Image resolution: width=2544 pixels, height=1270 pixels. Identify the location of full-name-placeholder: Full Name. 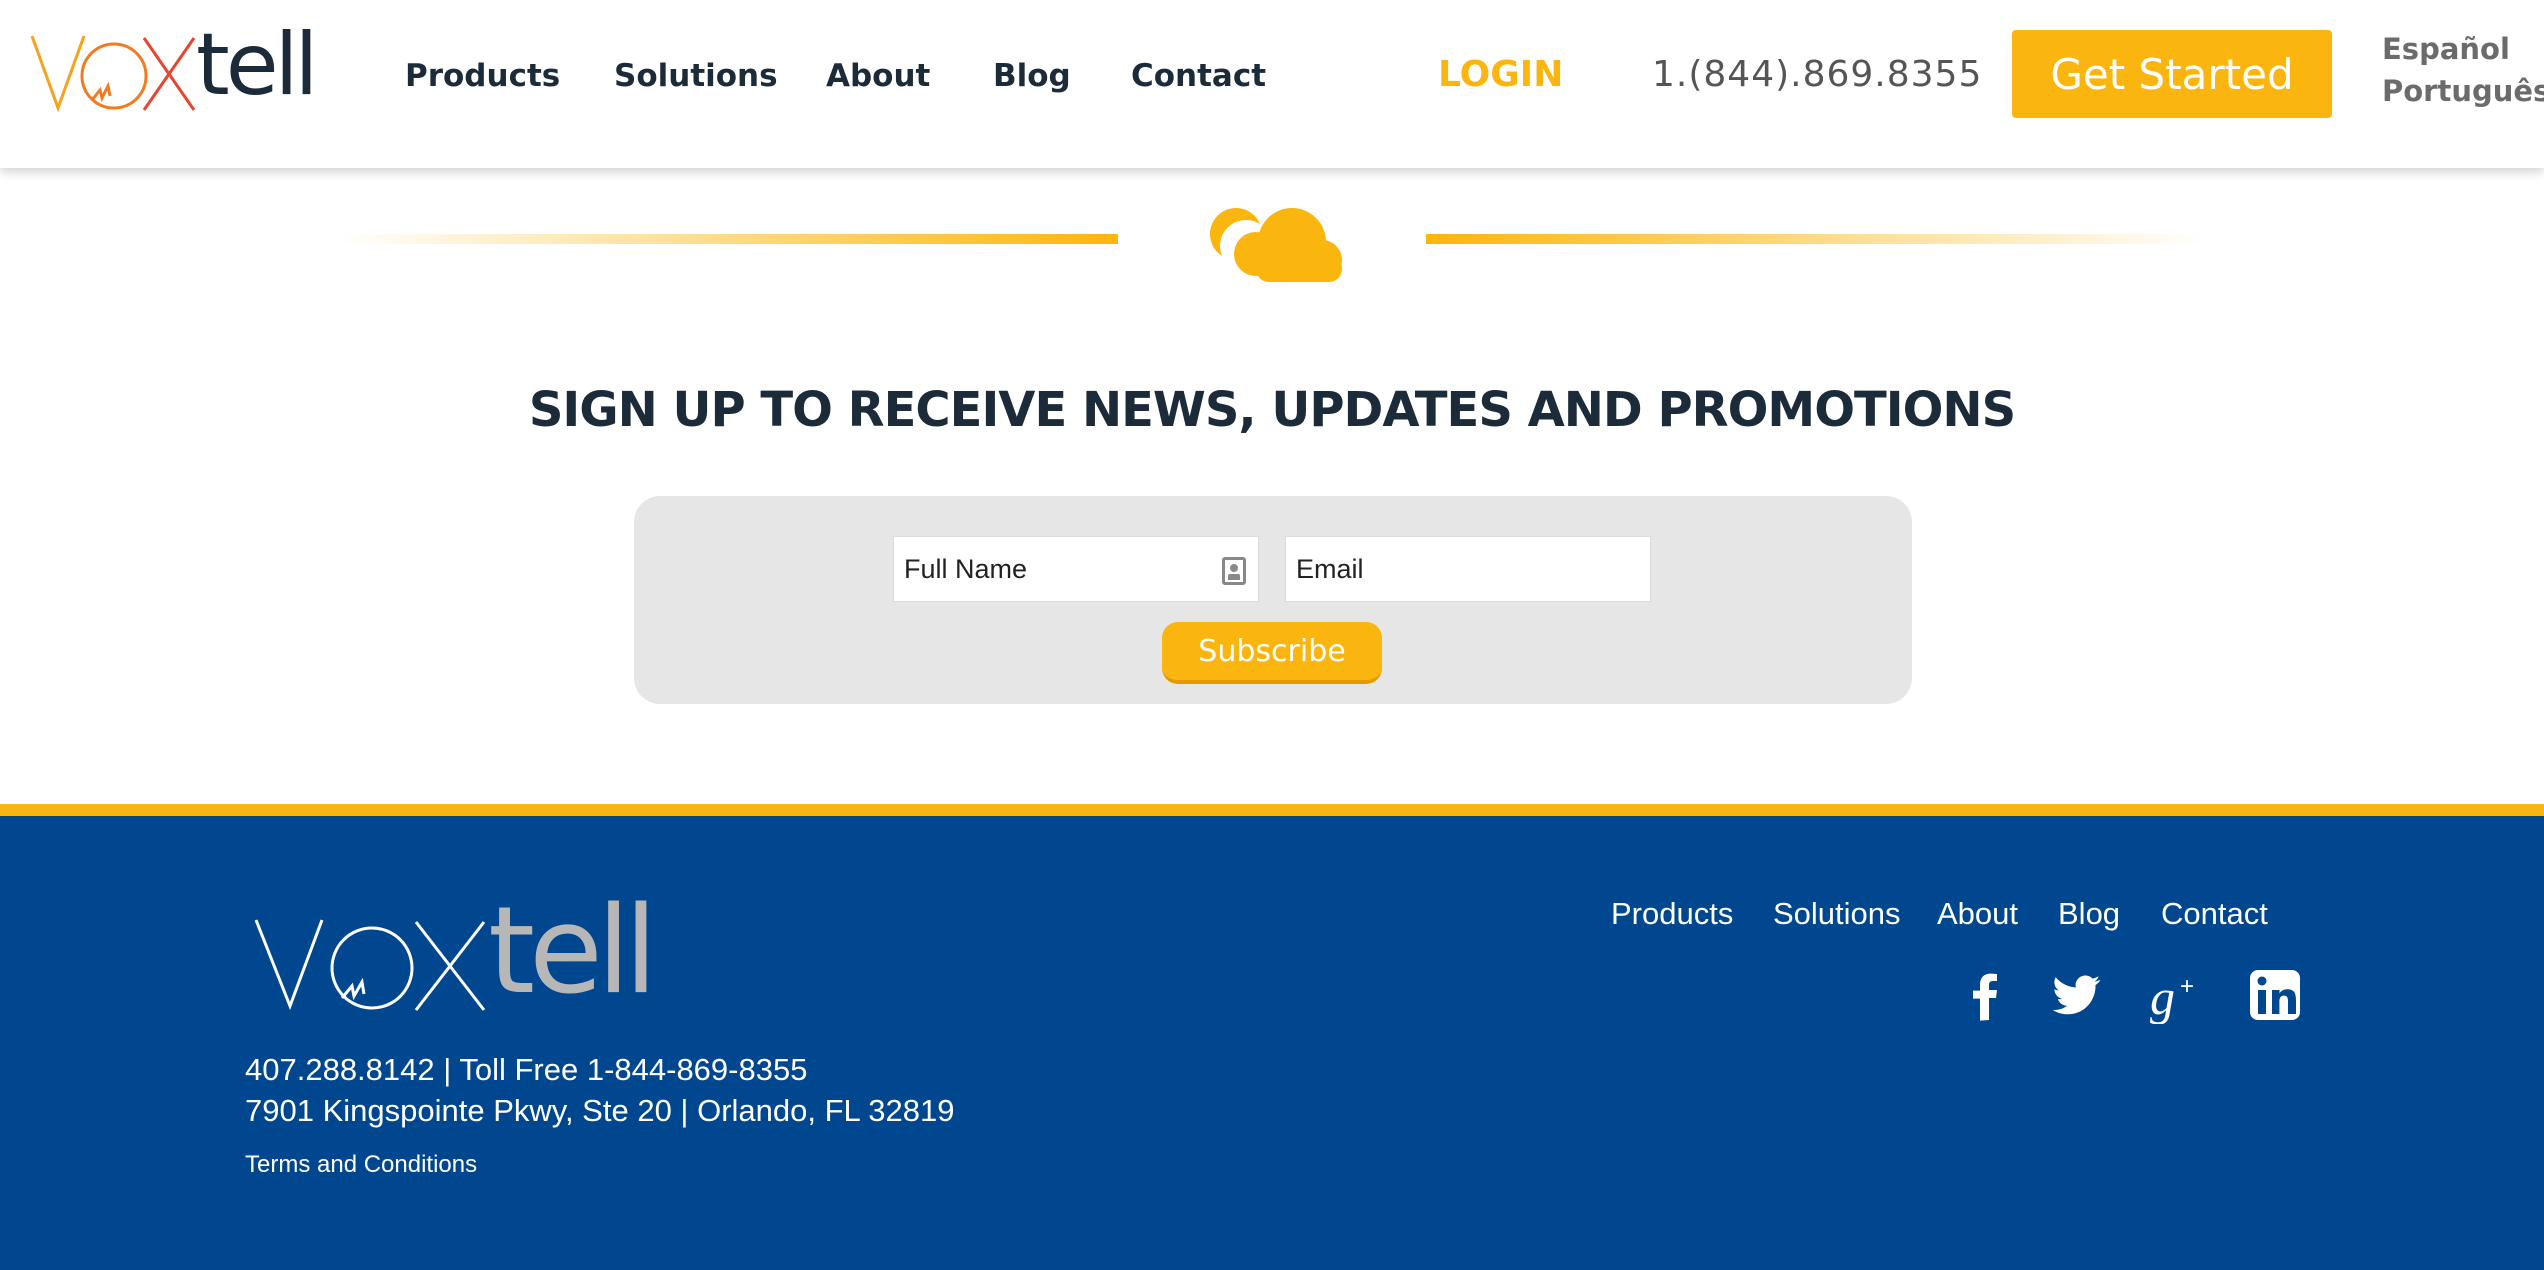
(966, 568).